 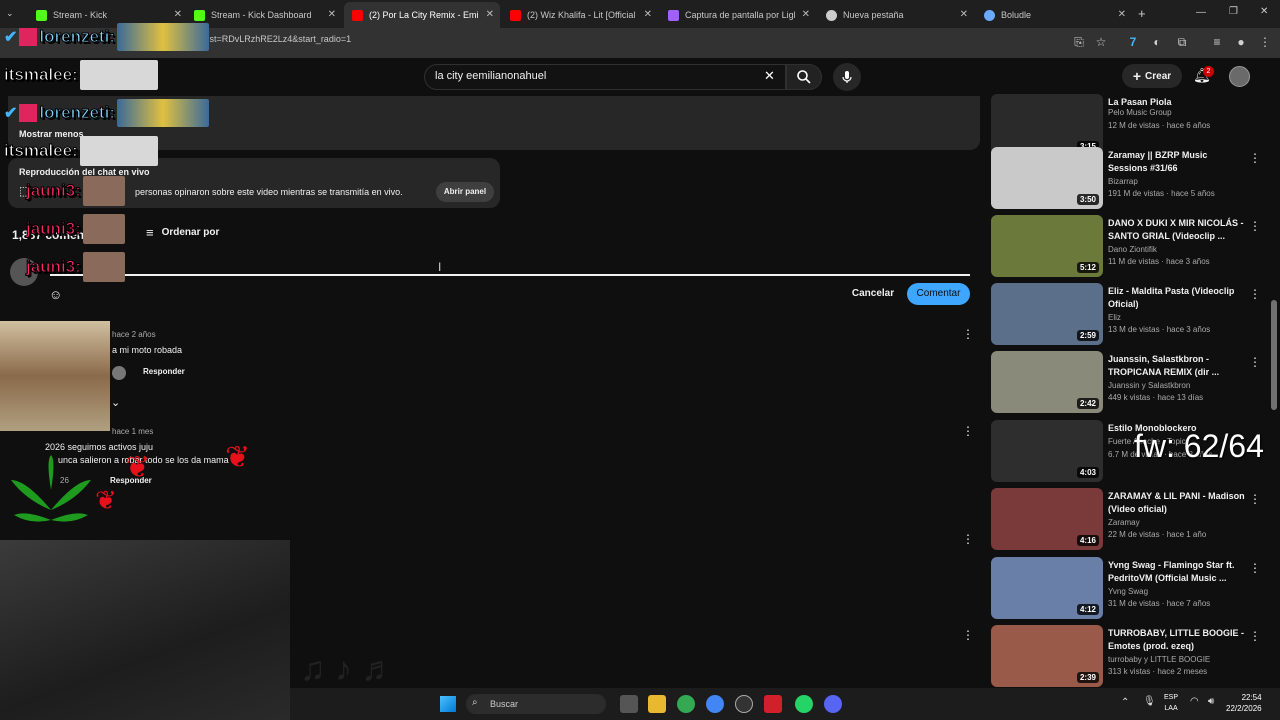 I want to click on video-thumbnail: 2:59, so click(x=1047, y=314).